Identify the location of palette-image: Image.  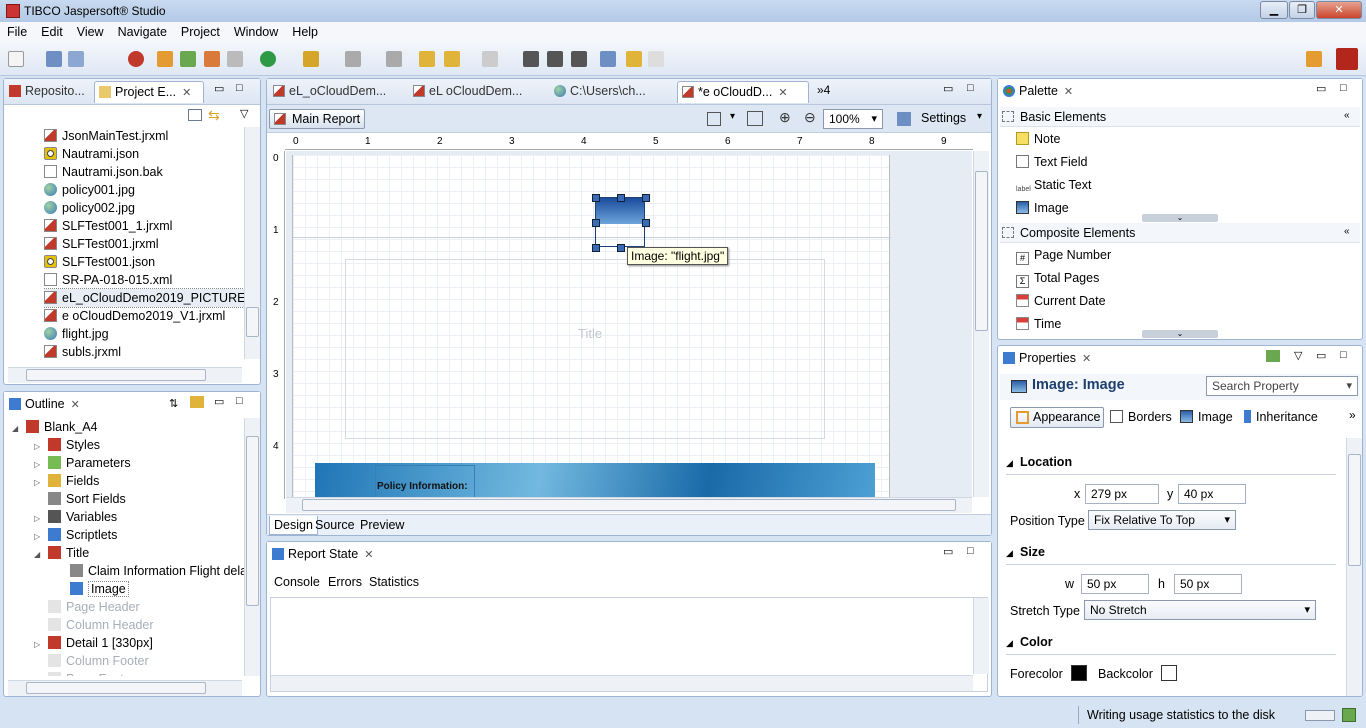
(1042, 208).